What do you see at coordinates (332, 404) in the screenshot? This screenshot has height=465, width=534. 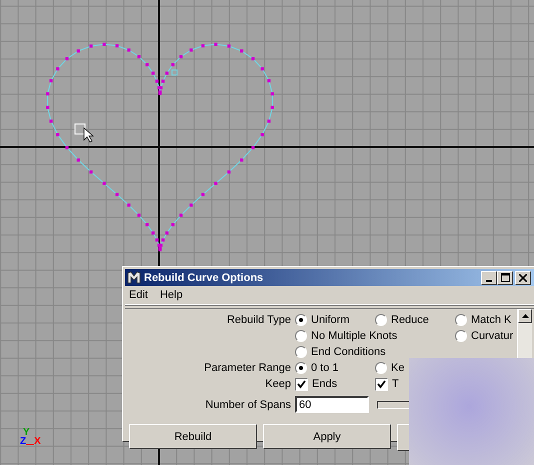 I see `spans-input-field: 60` at bounding box center [332, 404].